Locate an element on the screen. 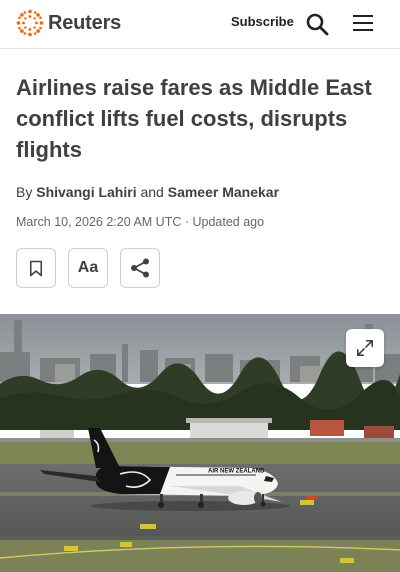  bookmark-button is located at coordinates (36, 268).